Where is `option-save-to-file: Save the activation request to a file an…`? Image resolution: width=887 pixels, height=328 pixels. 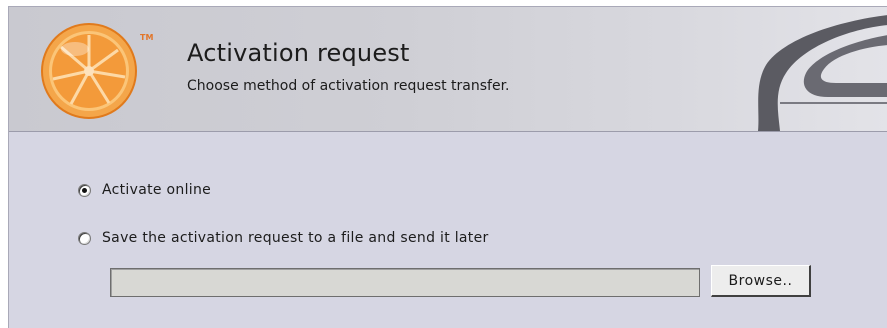
option-save-to-file: Save the activation request to a file an… is located at coordinates (283, 238).